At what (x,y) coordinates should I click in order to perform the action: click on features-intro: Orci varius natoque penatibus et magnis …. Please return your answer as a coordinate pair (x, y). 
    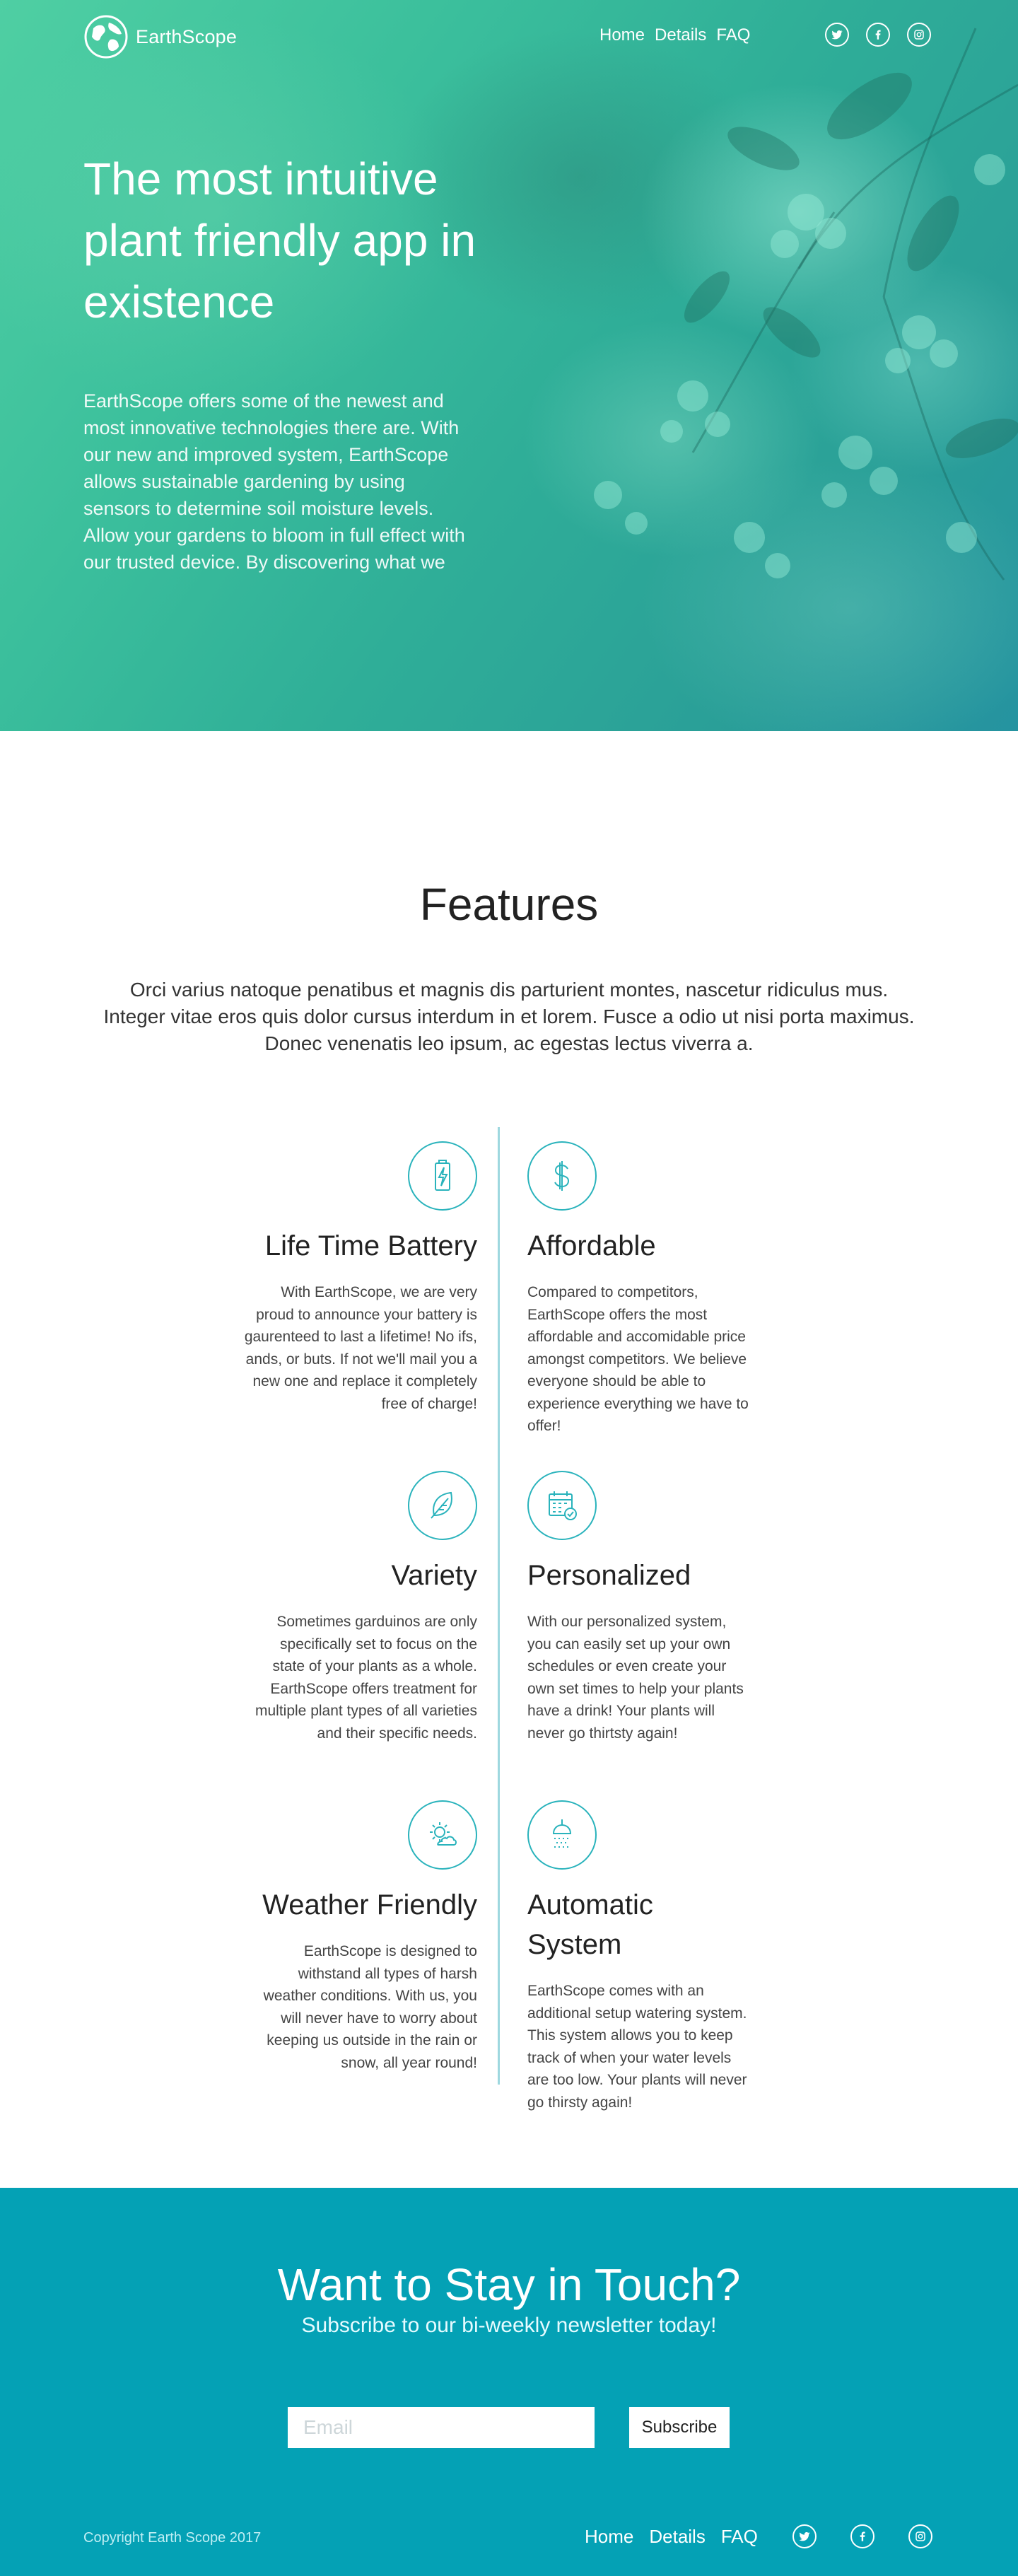
    Looking at the image, I should click on (509, 1016).